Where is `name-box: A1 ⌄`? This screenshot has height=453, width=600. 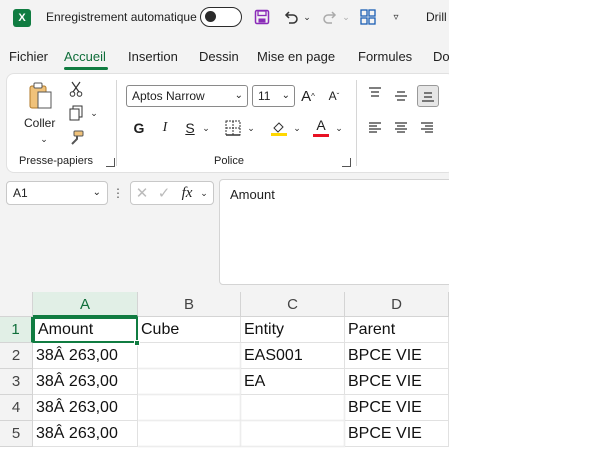 name-box: A1 ⌄ is located at coordinates (57, 193).